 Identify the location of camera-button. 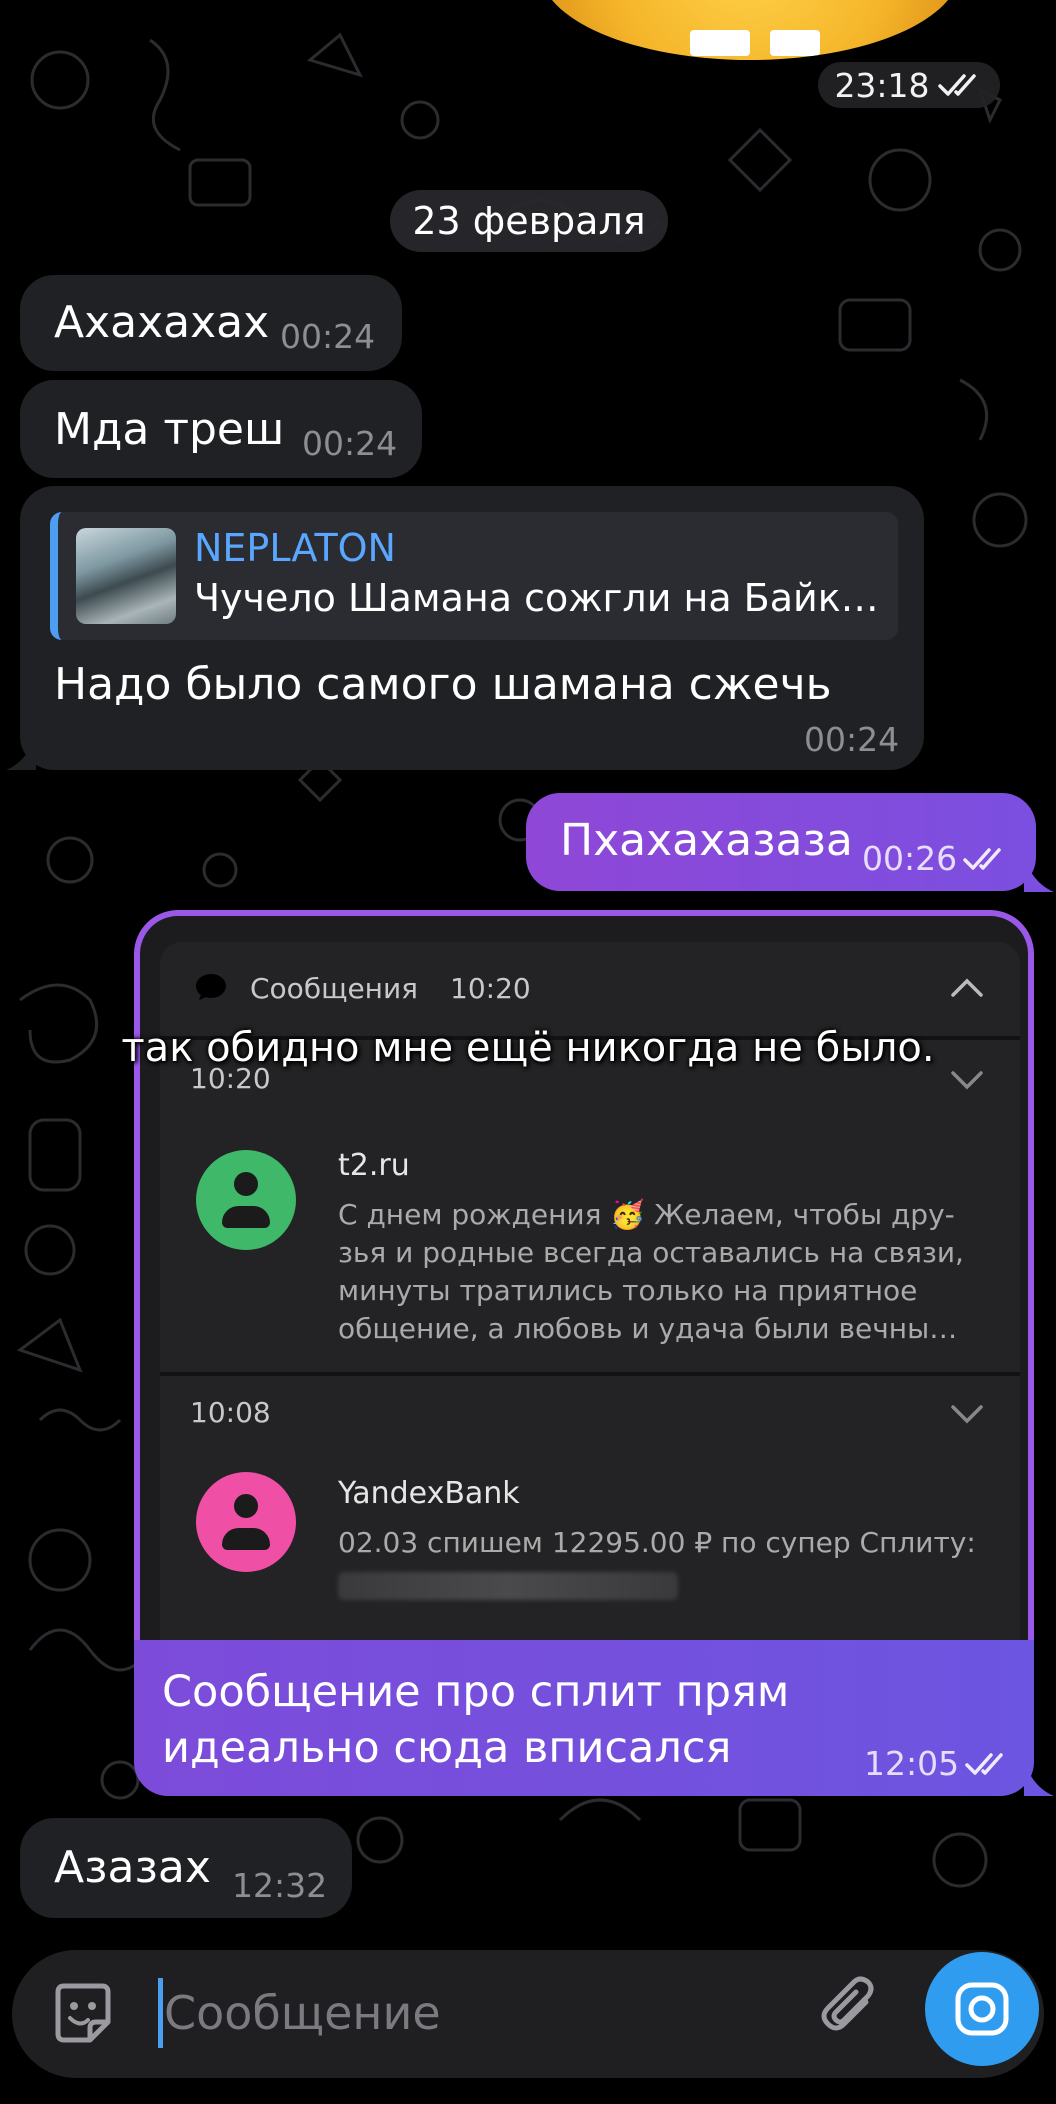
(982, 2009).